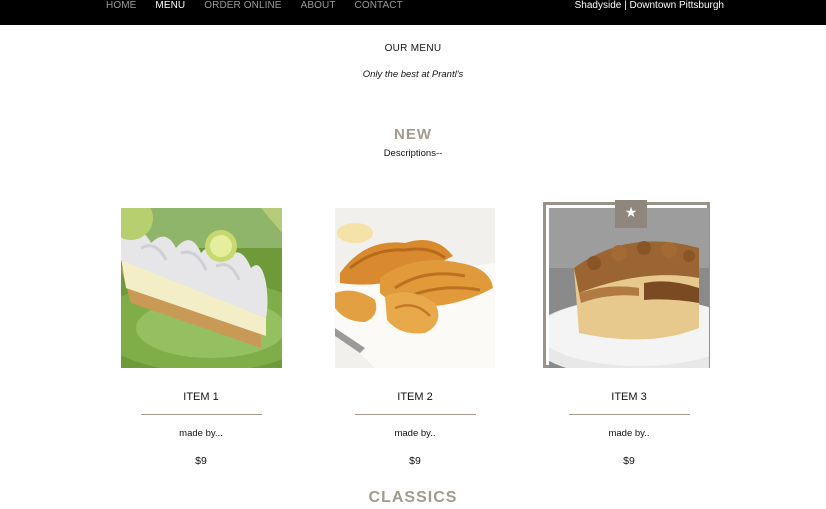 The height and width of the screenshot is (509, 826). I want to click on item-1-image, so click(201, 288).